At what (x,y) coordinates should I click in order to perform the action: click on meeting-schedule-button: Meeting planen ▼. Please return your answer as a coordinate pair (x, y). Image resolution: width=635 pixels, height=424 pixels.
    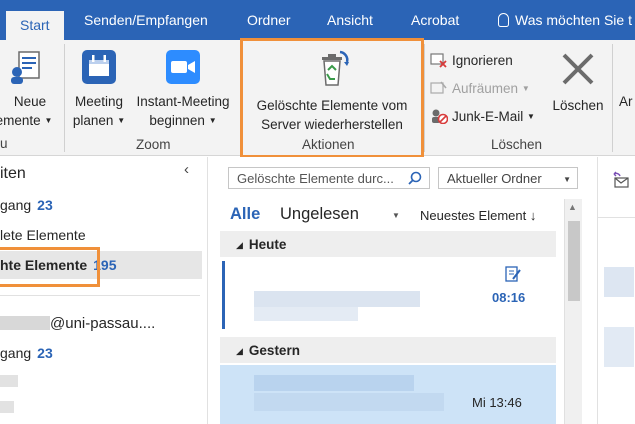
    Looking at the image, I should click on (99, 89).